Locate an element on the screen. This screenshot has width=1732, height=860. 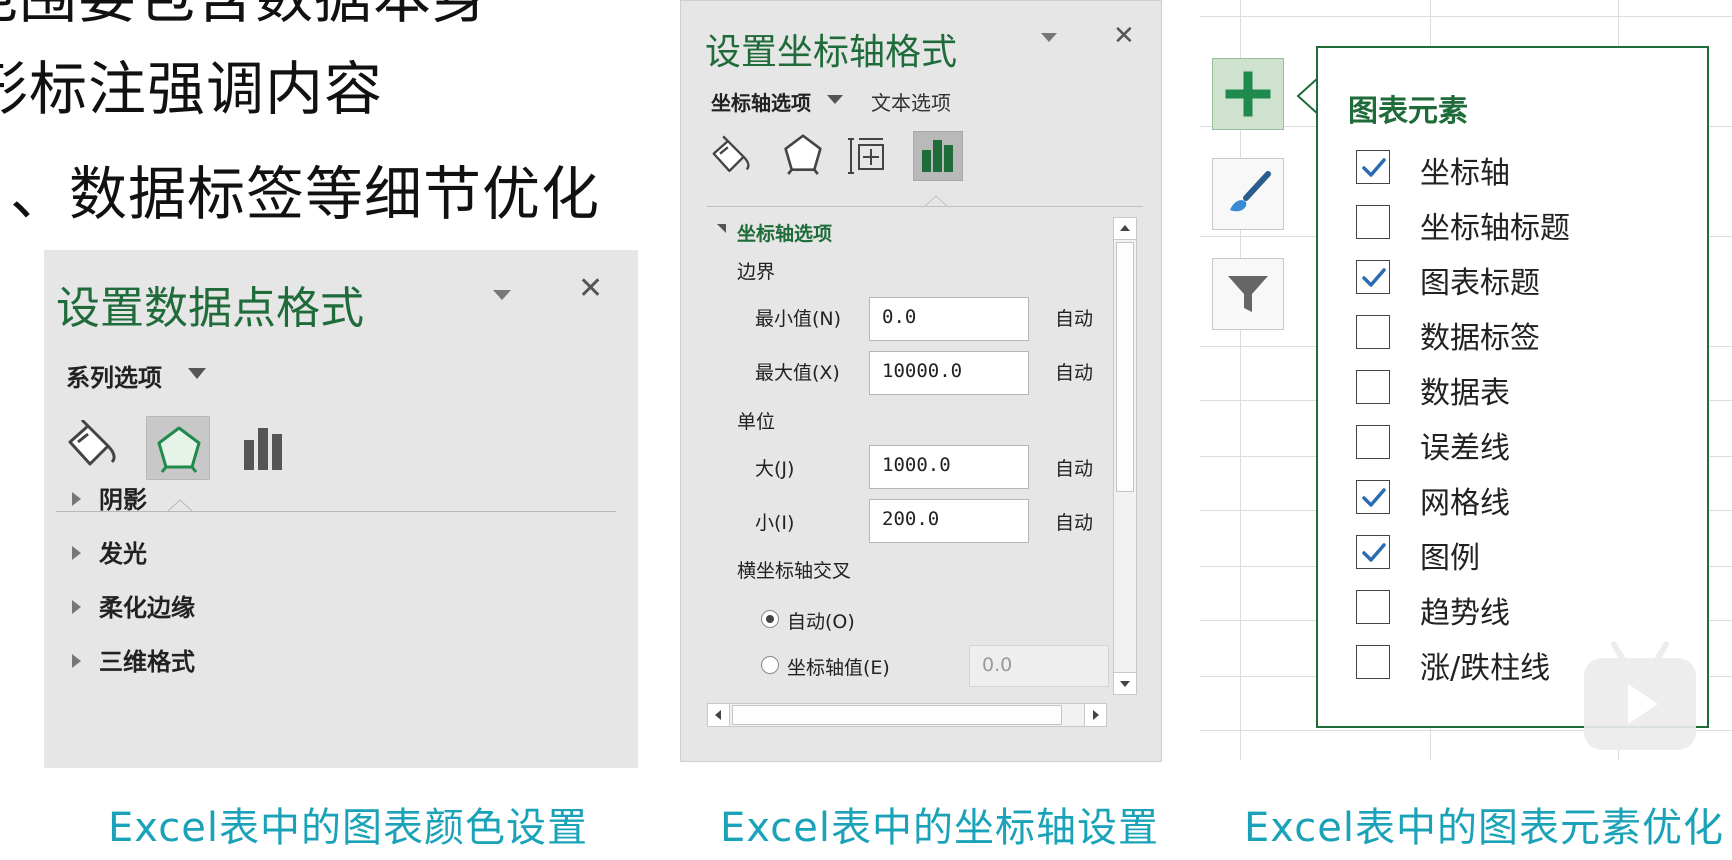
radio-axis-value-label: 坐标轴值(E) is located at coordinates (838, 666).